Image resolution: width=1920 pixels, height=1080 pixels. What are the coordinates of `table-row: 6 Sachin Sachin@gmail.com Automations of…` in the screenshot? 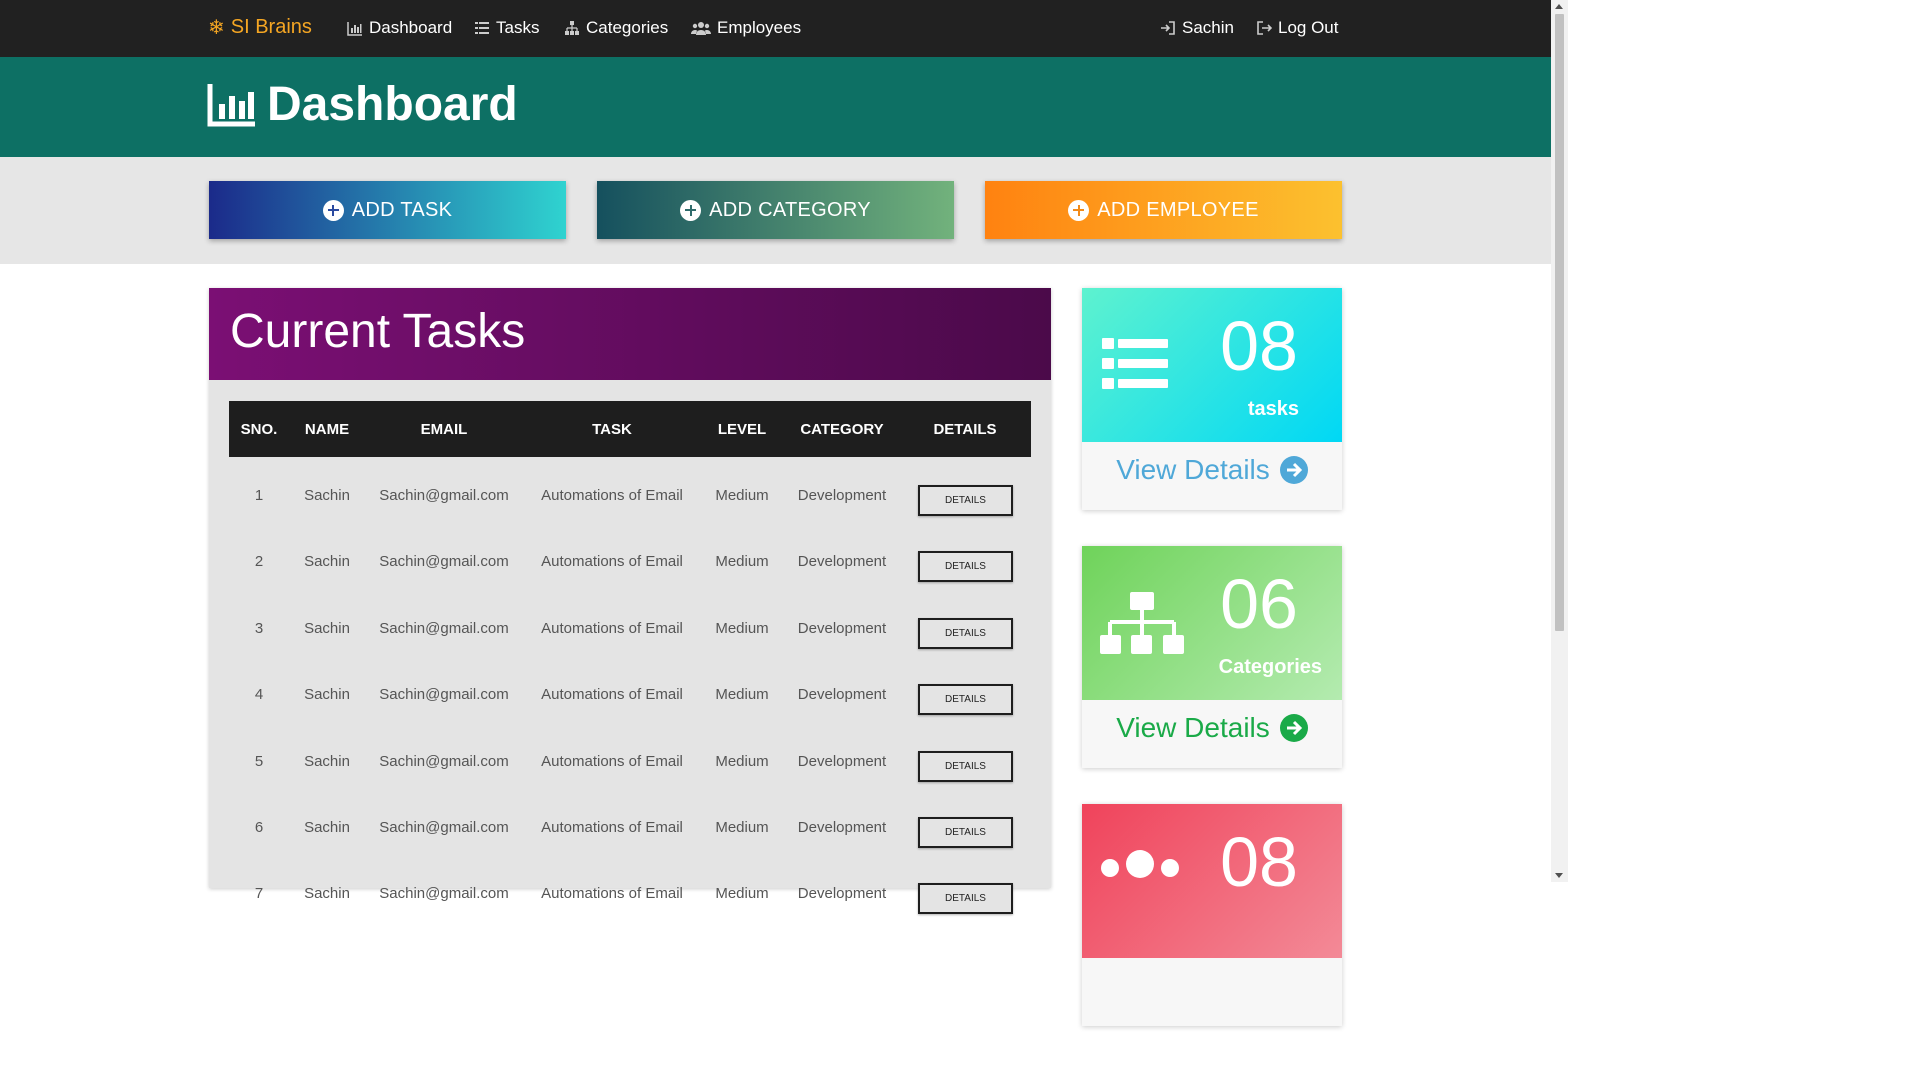 It's located at (630, 830).